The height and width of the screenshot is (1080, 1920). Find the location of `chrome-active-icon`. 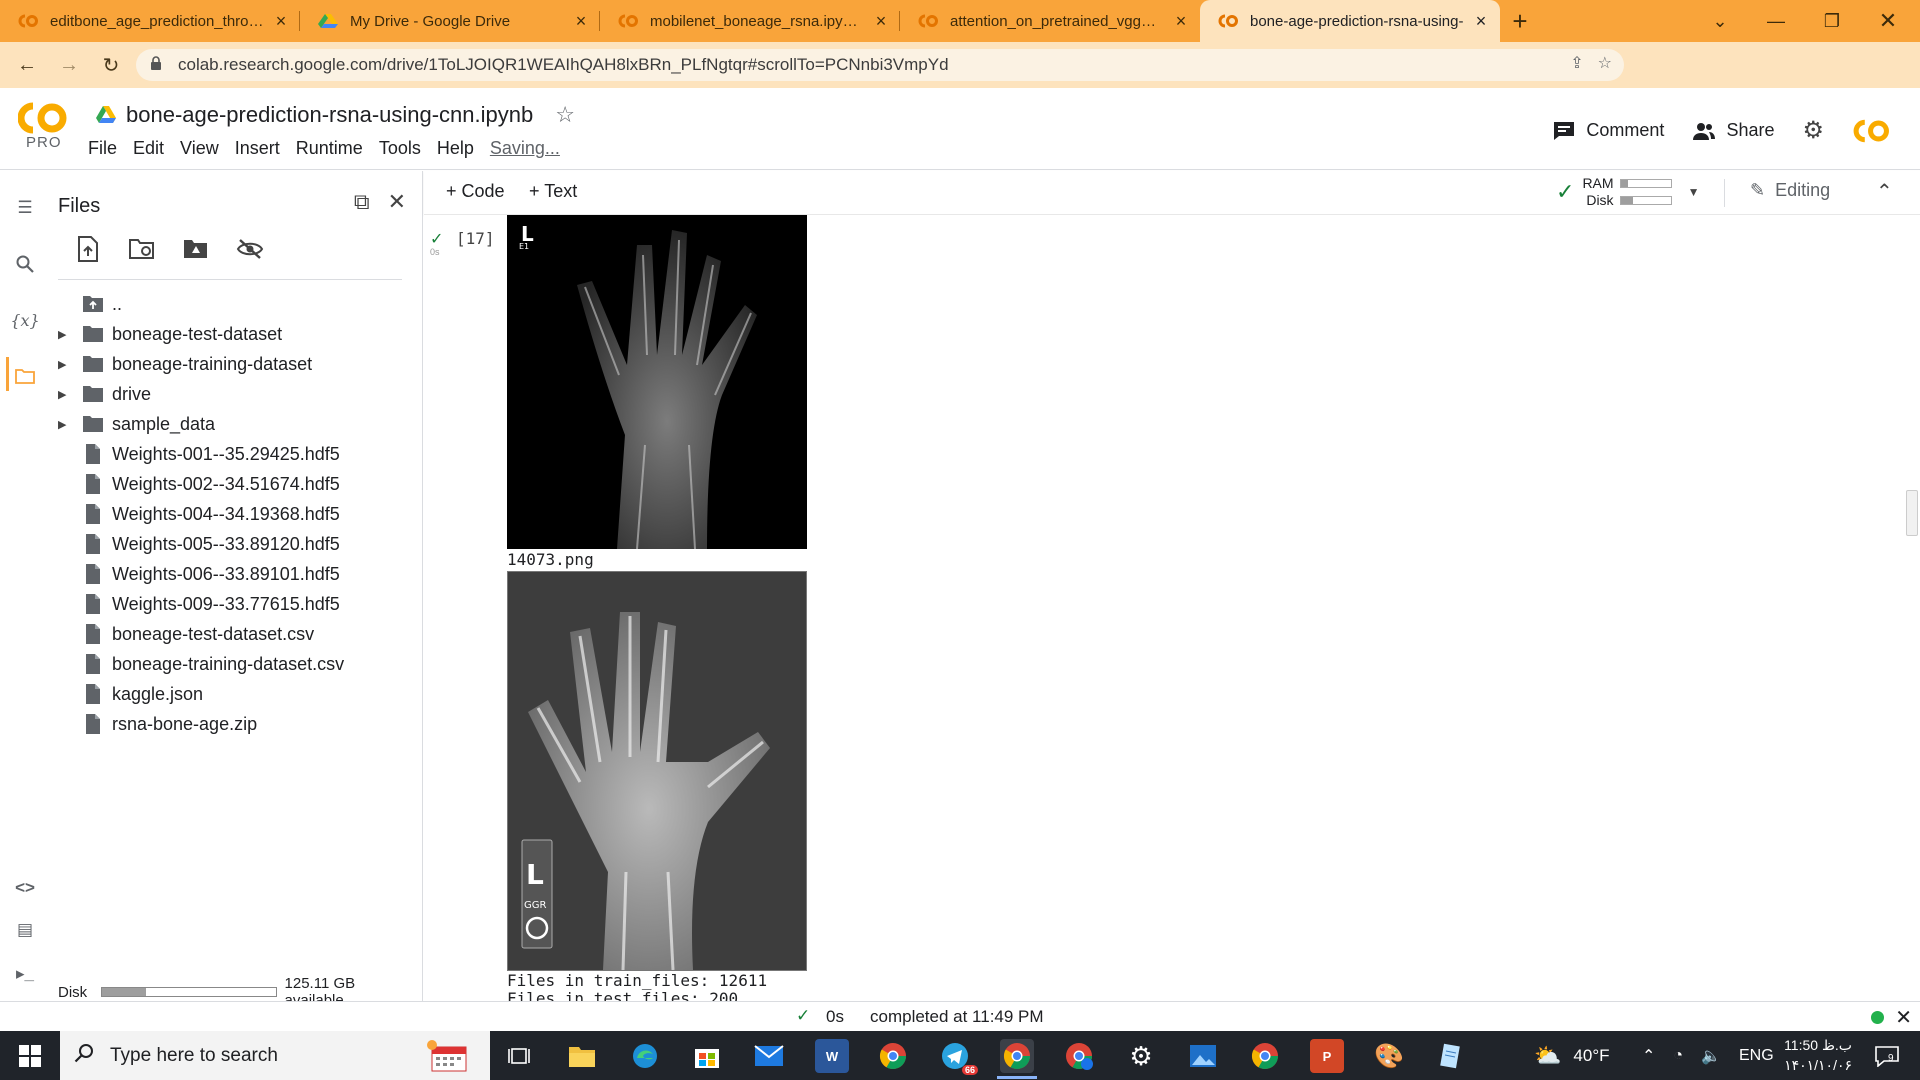

chrome-active-icon is located at coordinates (1017, 1056).